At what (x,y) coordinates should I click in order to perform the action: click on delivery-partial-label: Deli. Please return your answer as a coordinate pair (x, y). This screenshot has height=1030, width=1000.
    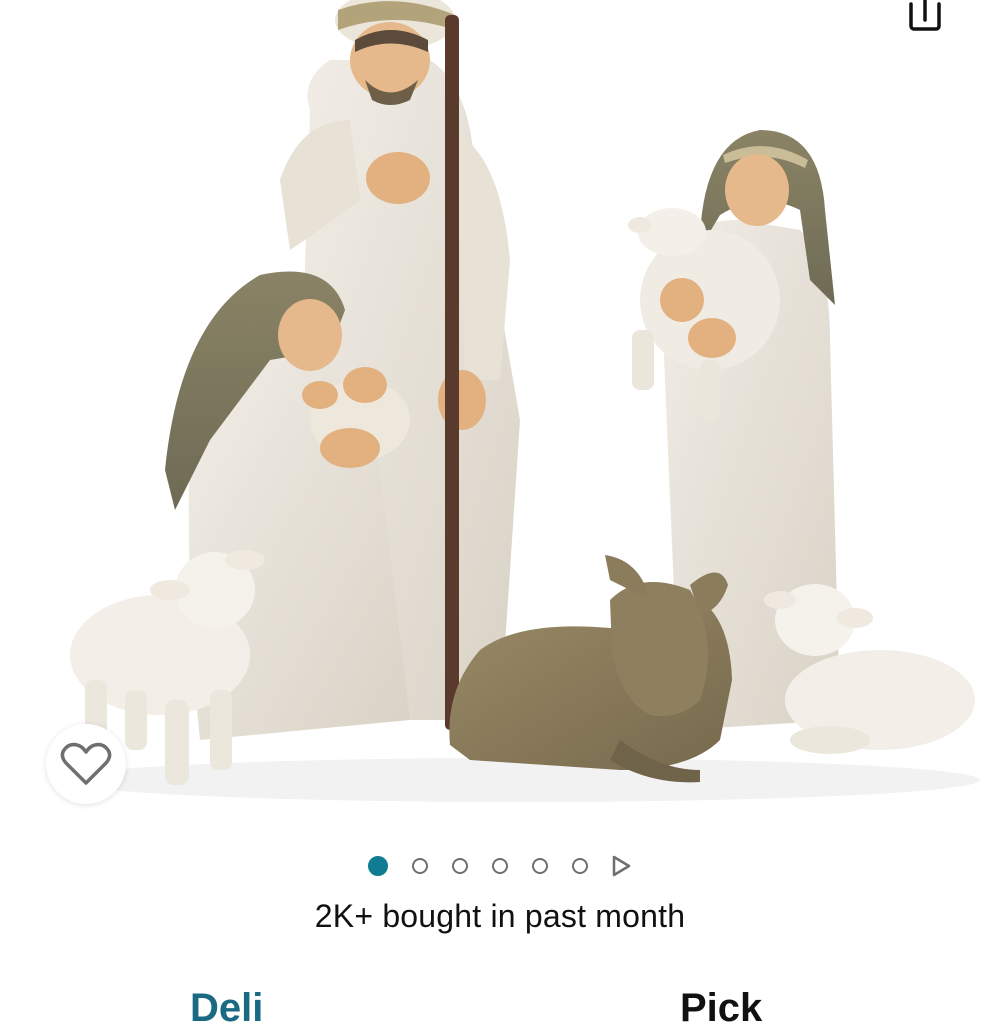
    Looking at the image, I should click on (226, 1008).